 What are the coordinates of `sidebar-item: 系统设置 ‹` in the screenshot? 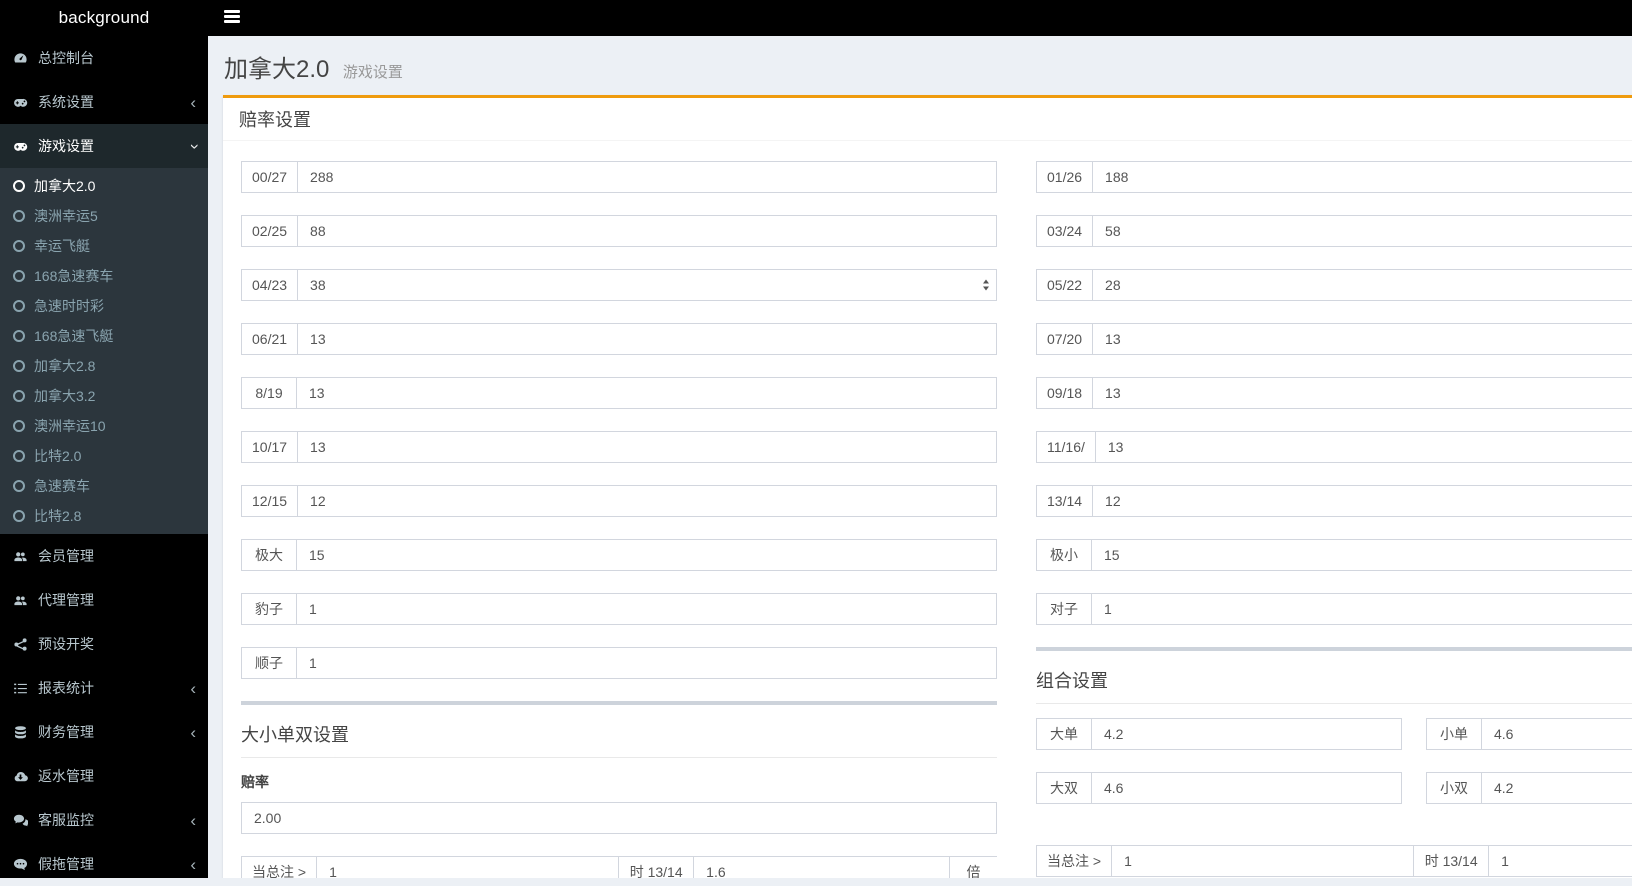 It's located at (104, 102).